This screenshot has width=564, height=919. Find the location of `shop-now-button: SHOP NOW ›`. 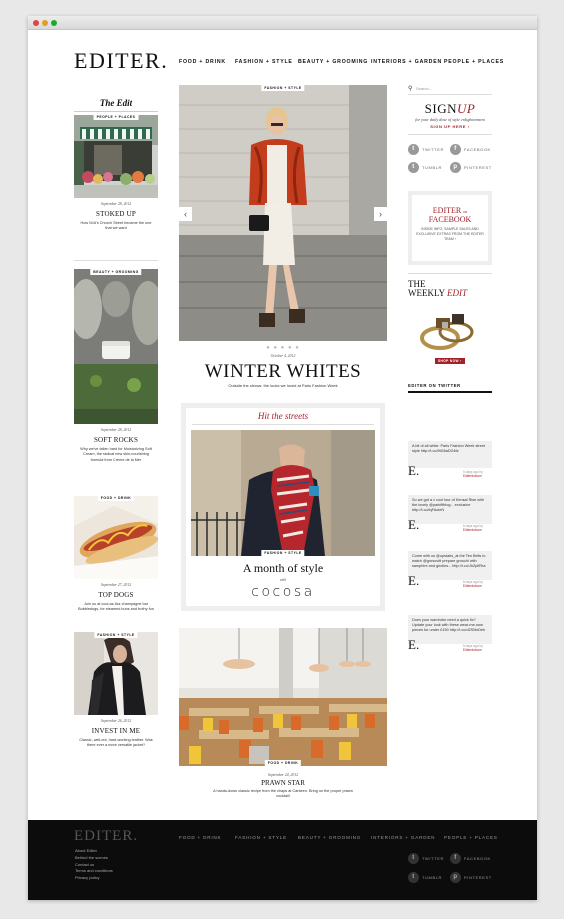

shop-now-button: SHOP NOW › is located at coordinates (450, 361).